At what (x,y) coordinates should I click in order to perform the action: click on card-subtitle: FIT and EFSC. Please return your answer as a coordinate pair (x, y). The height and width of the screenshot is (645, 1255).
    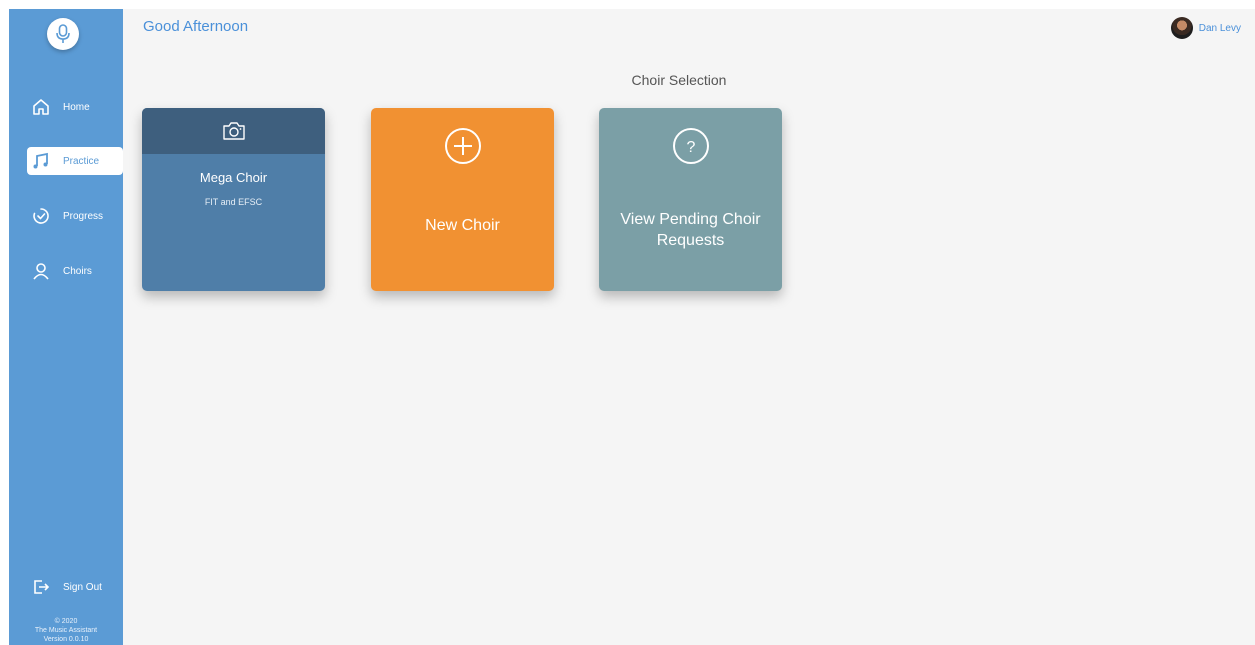
    Looking at the image, I should click on (233, 202).